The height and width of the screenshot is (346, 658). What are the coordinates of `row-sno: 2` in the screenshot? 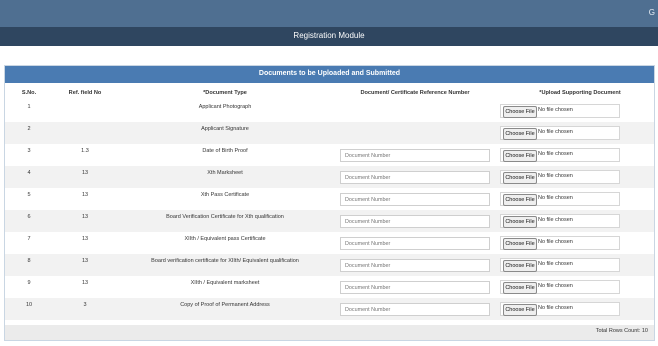 It's located at (29, 129).